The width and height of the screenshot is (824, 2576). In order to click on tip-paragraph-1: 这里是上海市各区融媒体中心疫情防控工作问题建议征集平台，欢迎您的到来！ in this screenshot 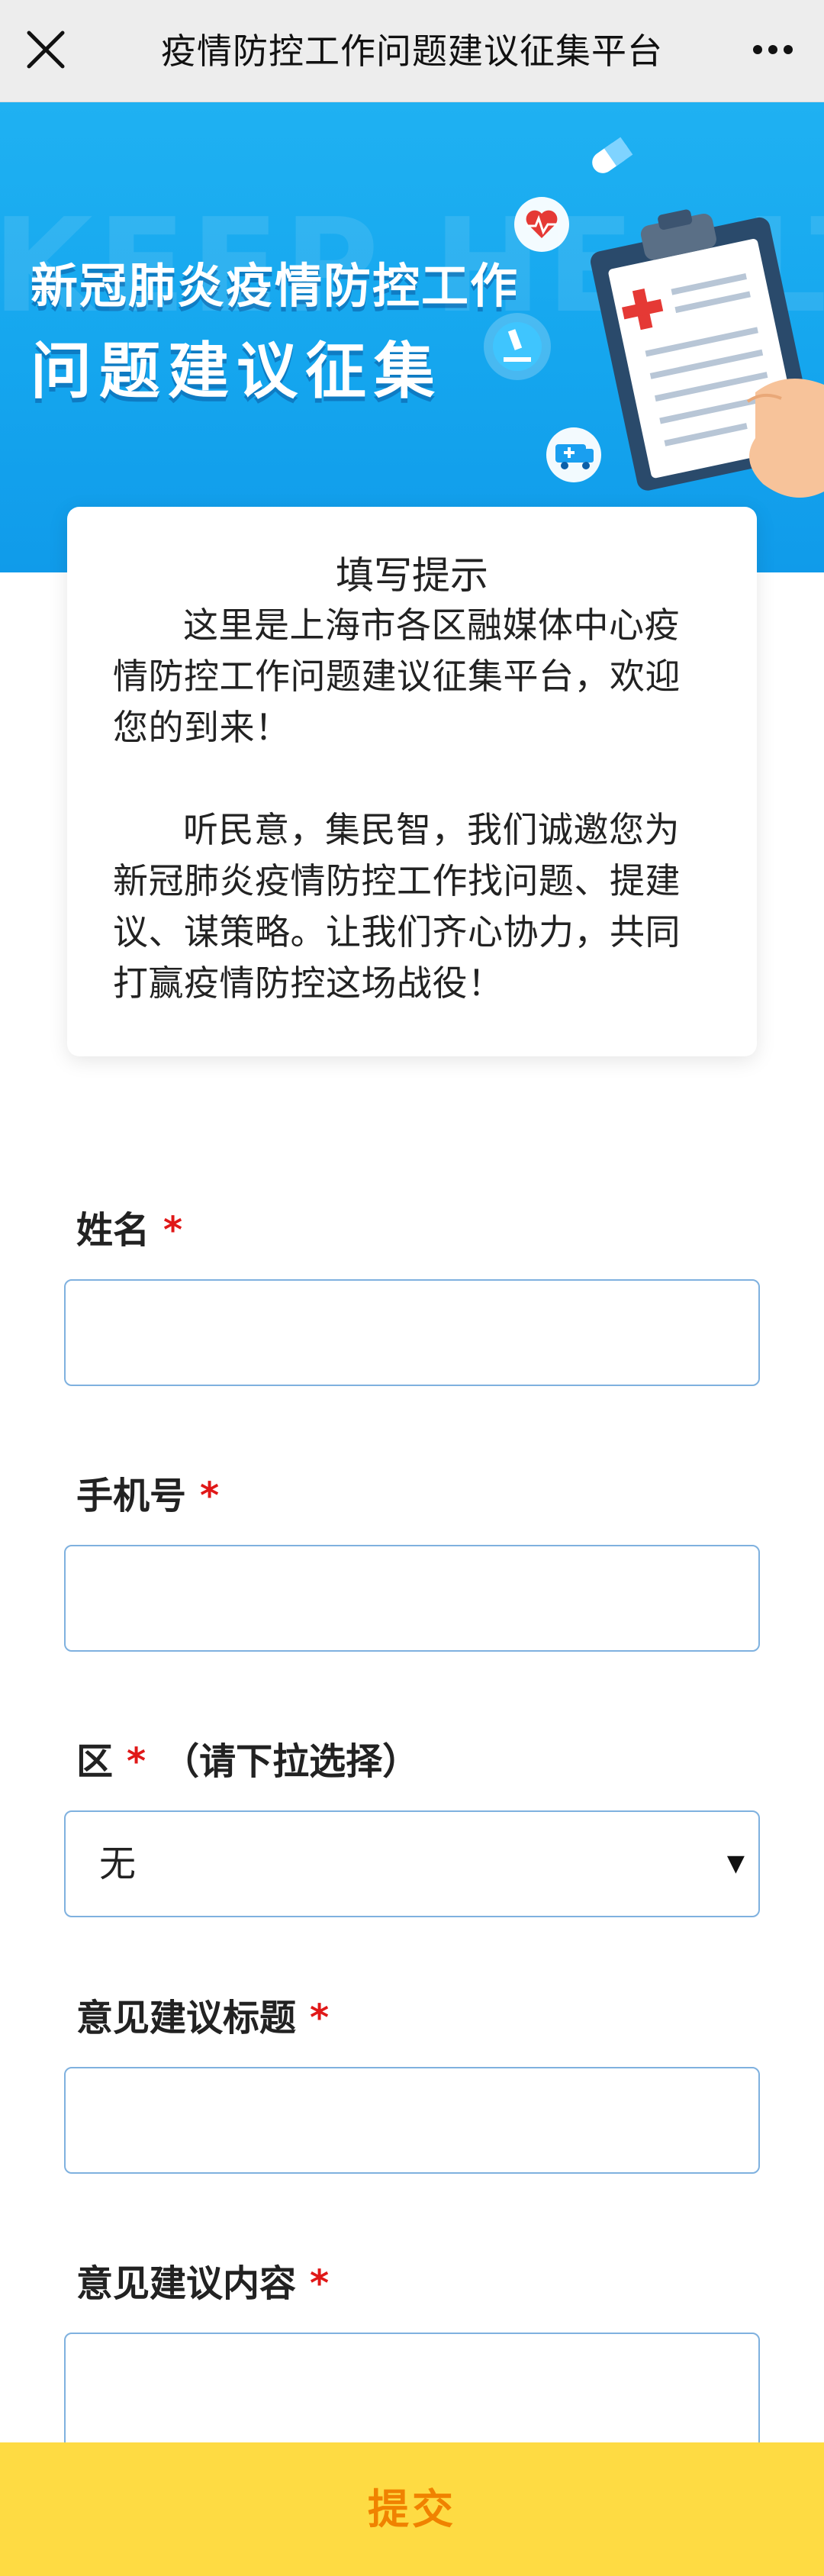, I will do `click(397, 677)`.